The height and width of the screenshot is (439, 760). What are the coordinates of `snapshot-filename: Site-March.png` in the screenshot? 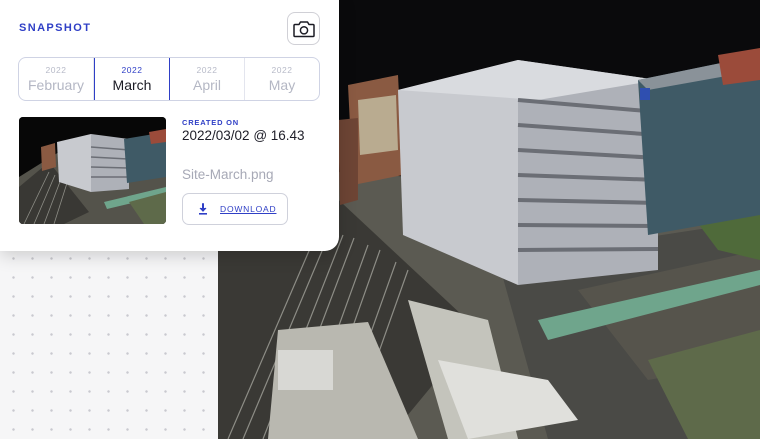 It's located at (228, 174).